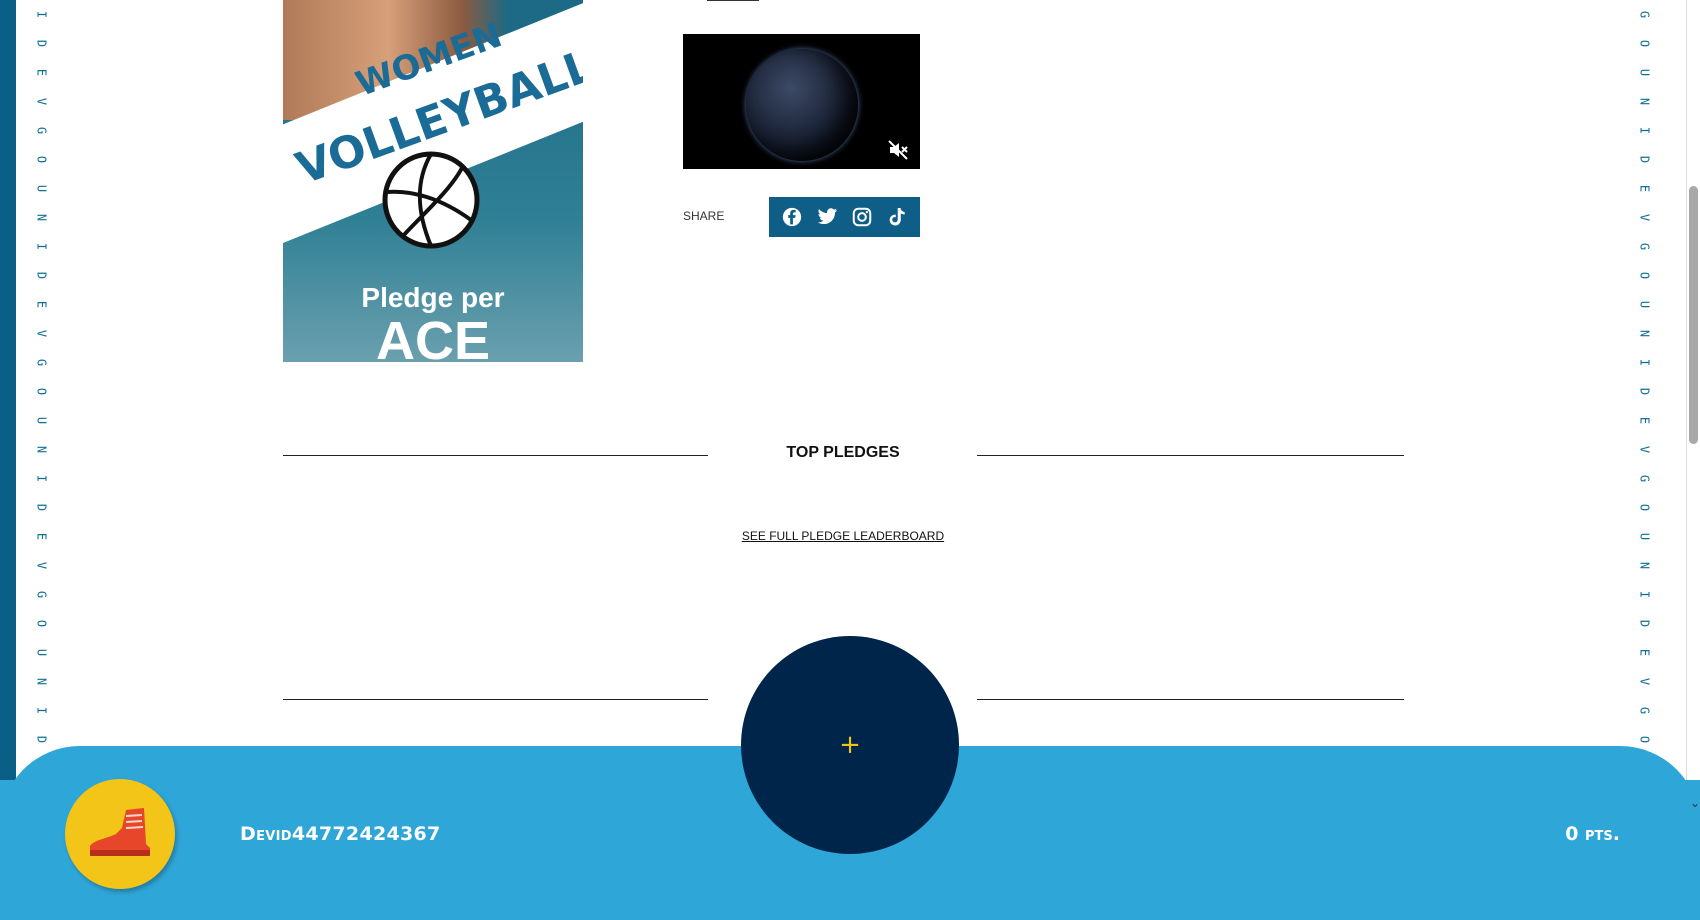  I want to click on divider-right-lower, so click(1190, 699).